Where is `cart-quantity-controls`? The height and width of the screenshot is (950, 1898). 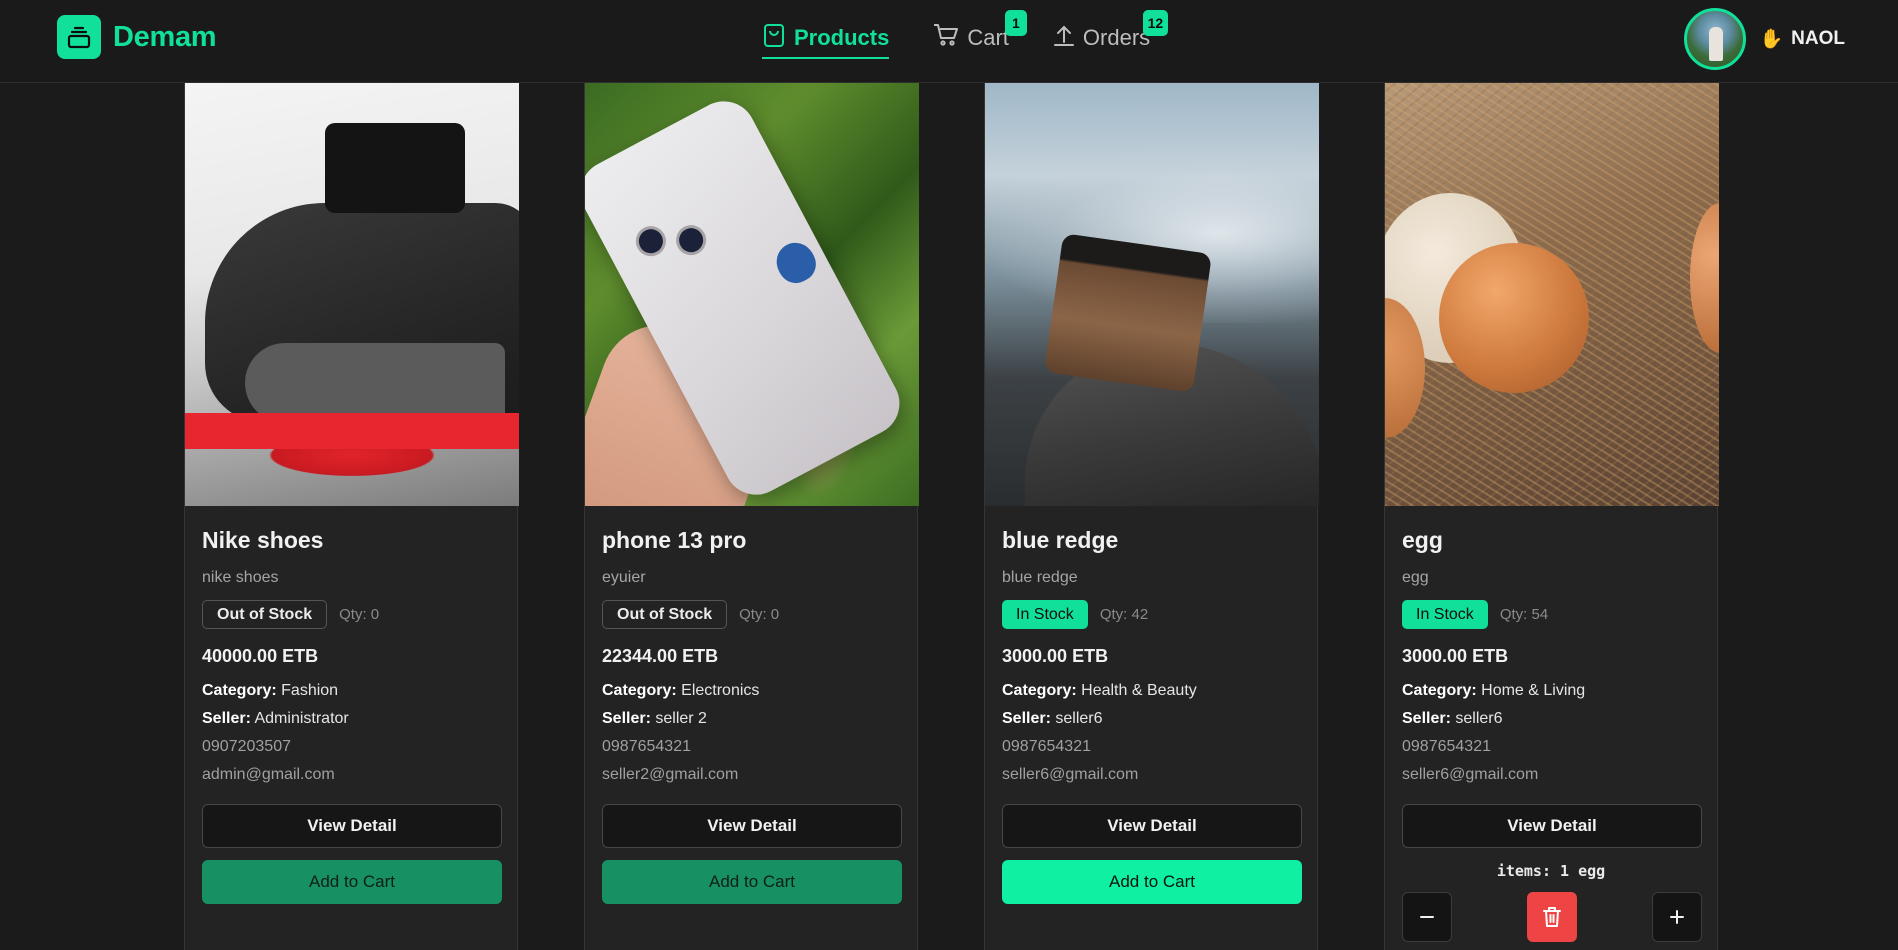 cart-quantity-controls is located at coordinates (1552, 917).